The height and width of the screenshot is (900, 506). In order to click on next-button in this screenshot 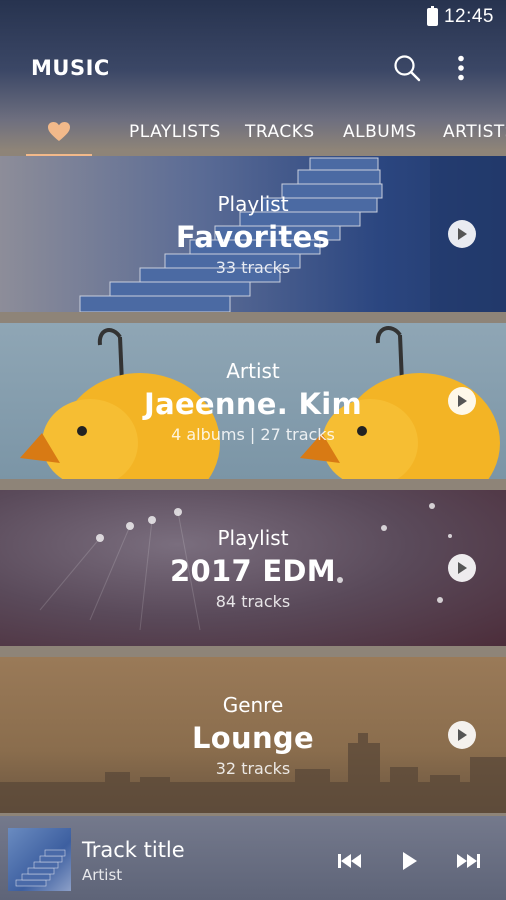, I will do `click(468, 861)`.